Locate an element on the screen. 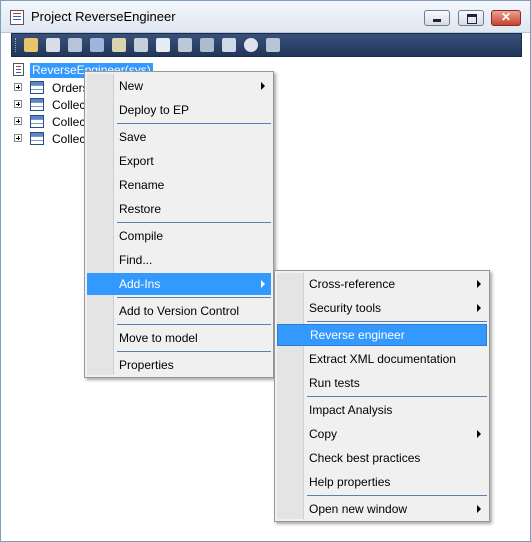  menu-item-label: Move to model is located at coordinates (158, 338).